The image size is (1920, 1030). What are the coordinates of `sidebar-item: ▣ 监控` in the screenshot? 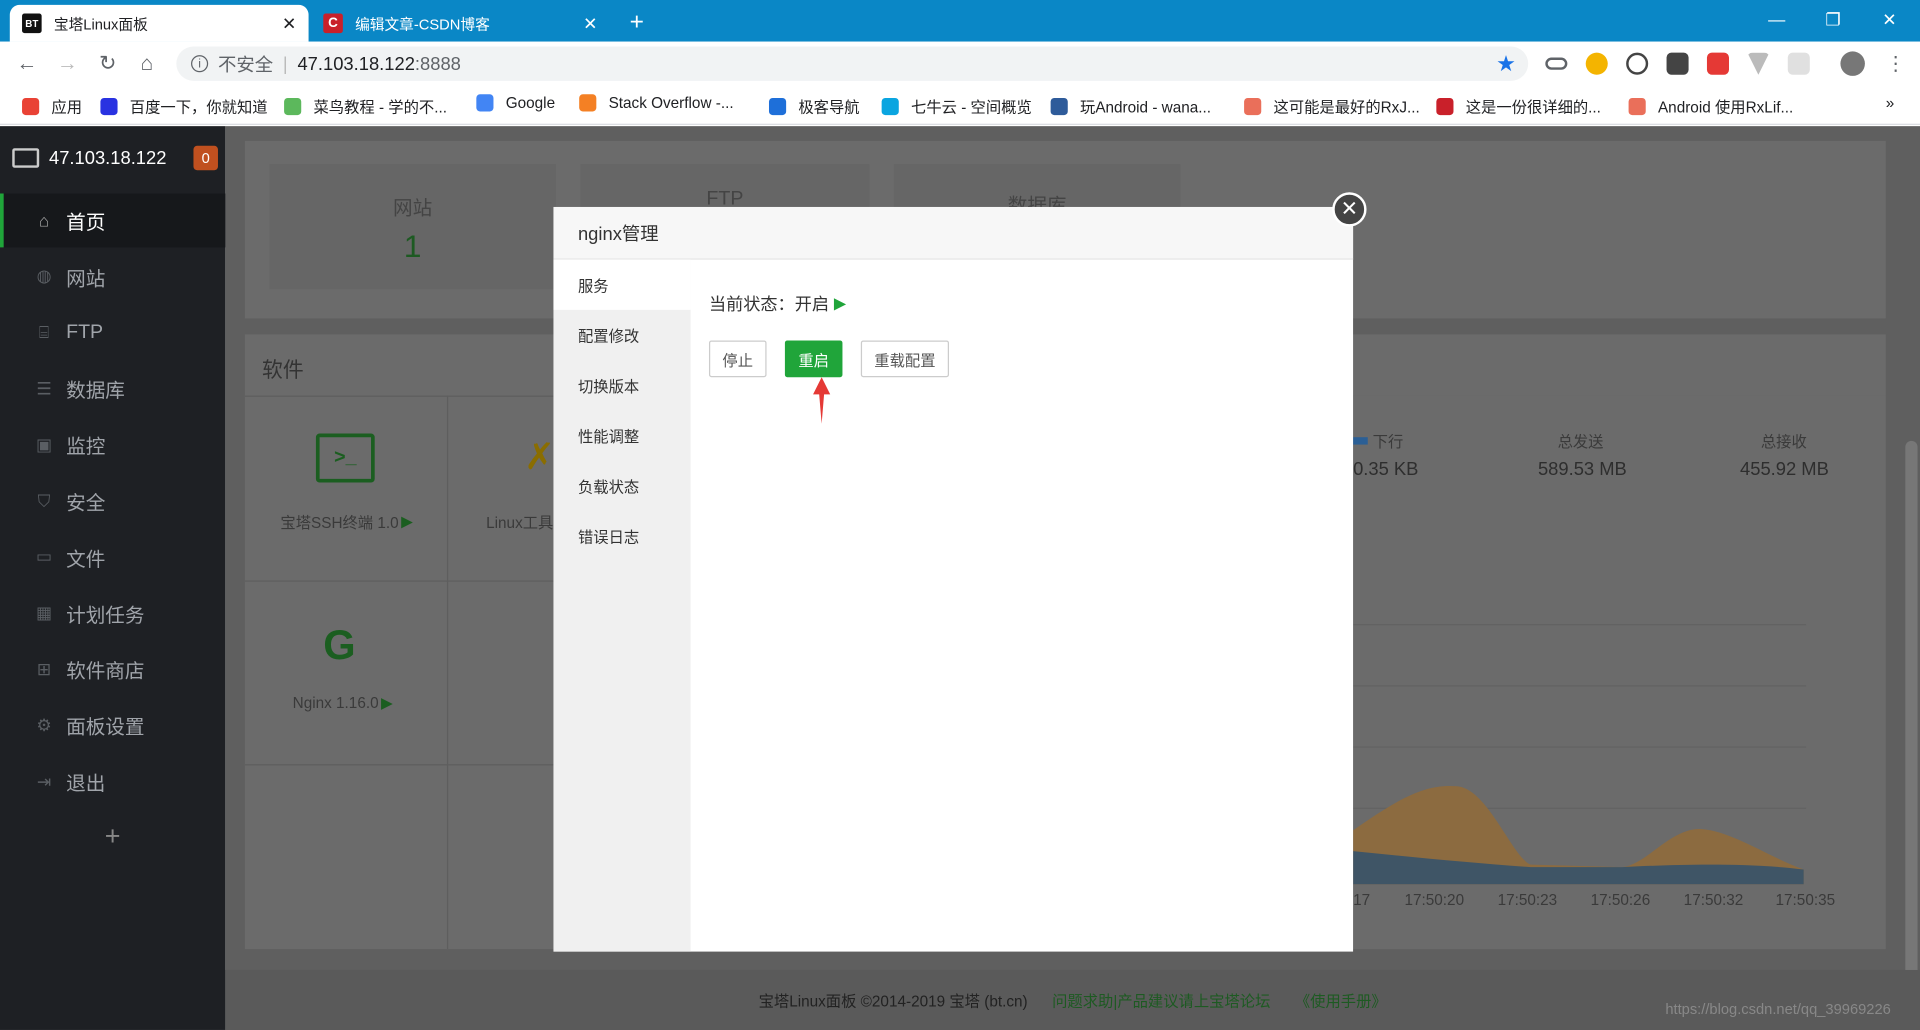 It's located at (112, 445).